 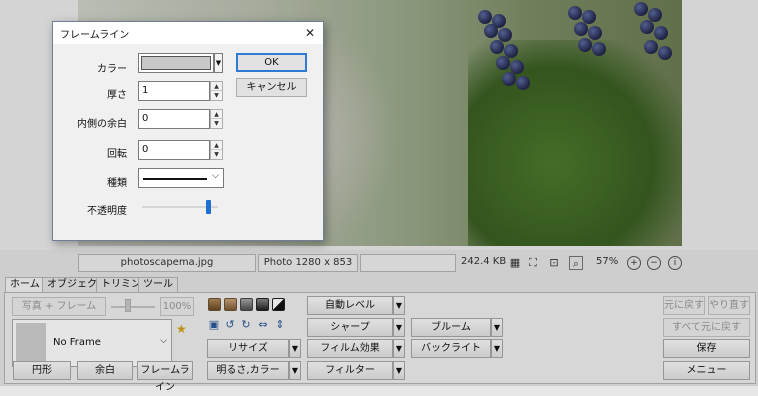 I want to click on inner-margin-spinner: ▲ ▼, so click(x=216, y=119).